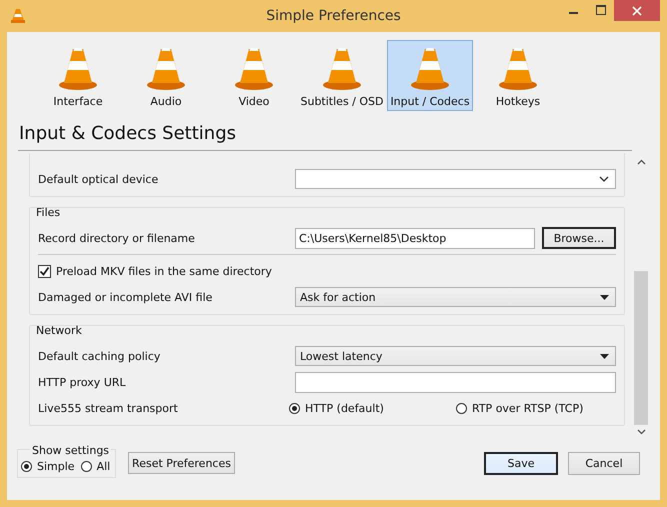 This screenshot has height=507, width=667. What do you see at coordinates (117, 238) in the screenshot?
I see `field-label: Record directory or filename` at bounding box center [117, 238].